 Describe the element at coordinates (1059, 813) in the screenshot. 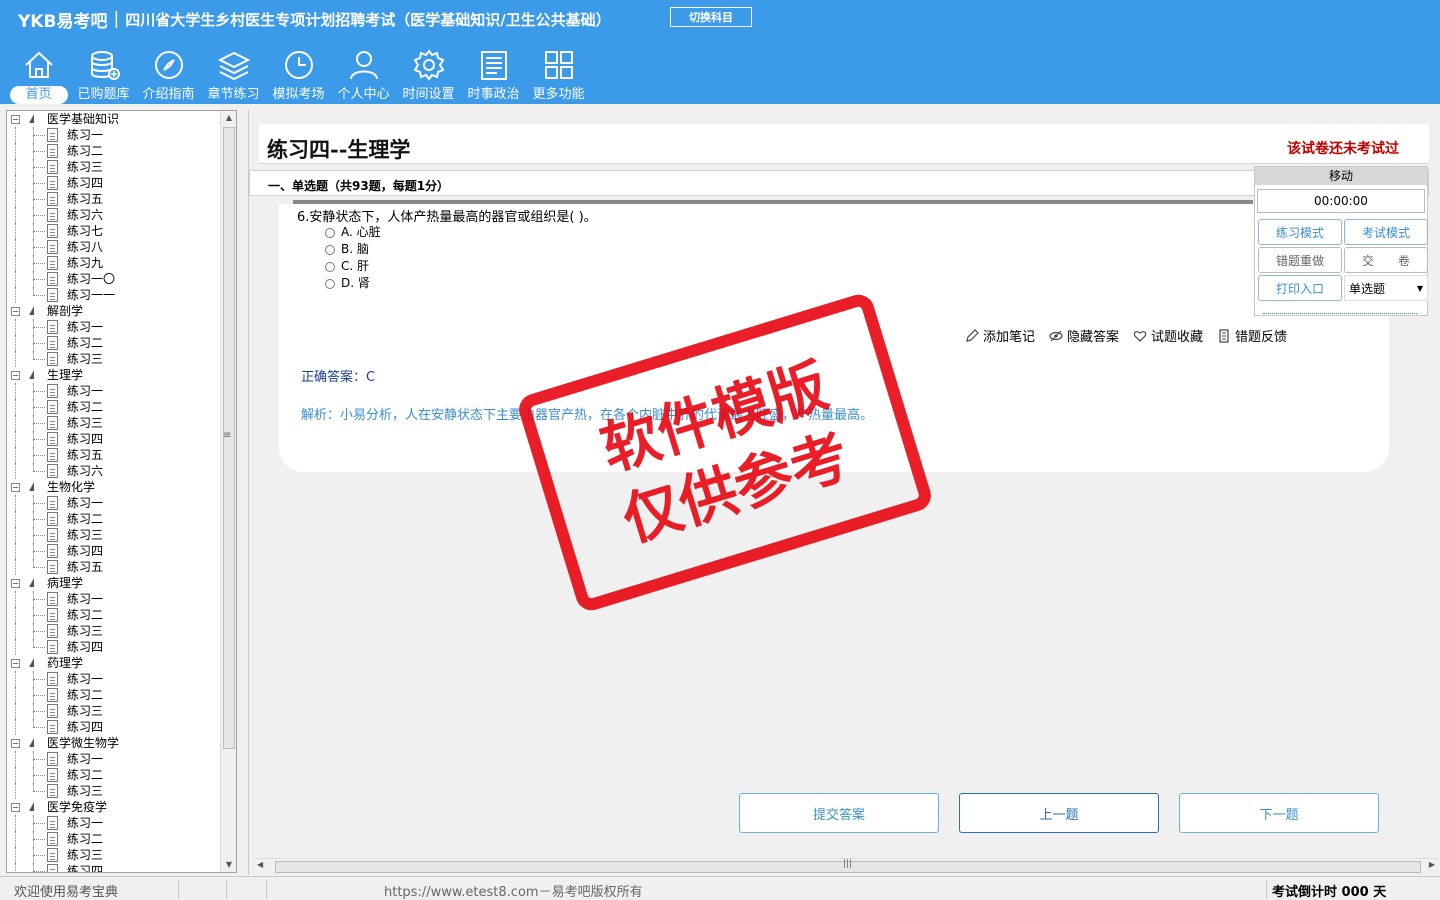

I see `prev-question-button: 上一题` at that location.